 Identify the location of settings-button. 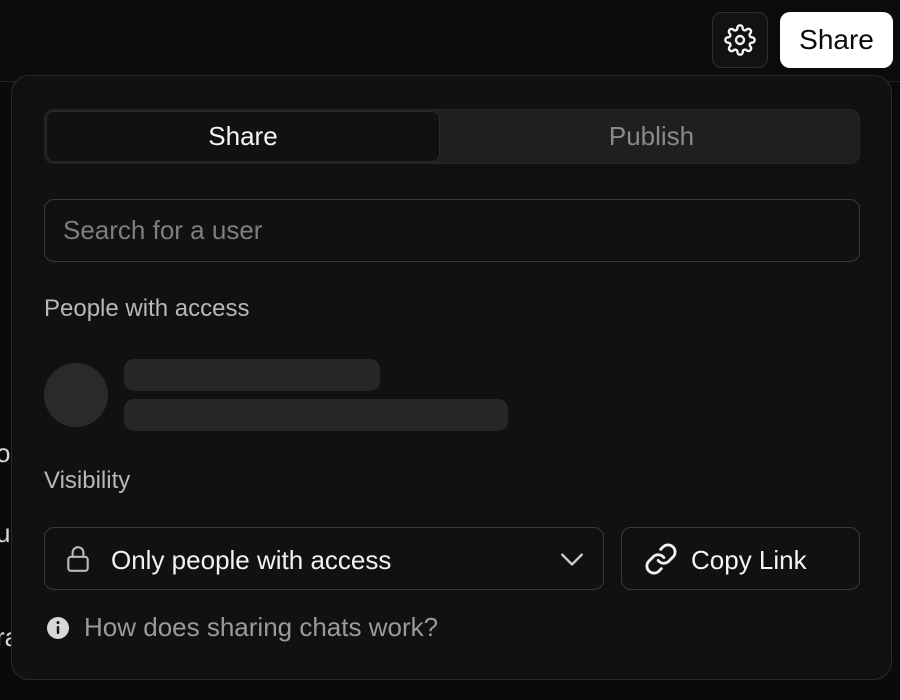
(740, 40).